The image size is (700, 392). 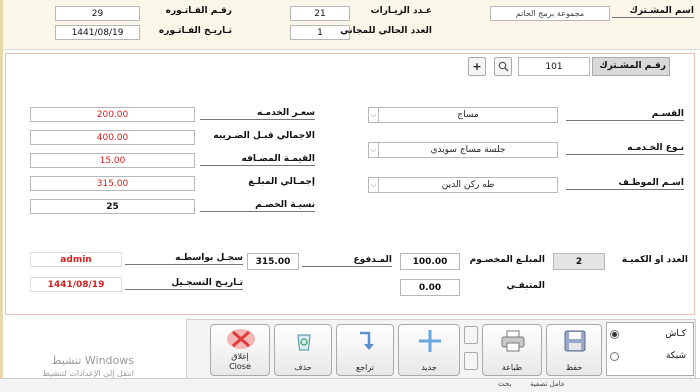 What do you see at coordinates (430, 341) in the screenshot?
I see `plus-icon` at bounding box center [430, 341].